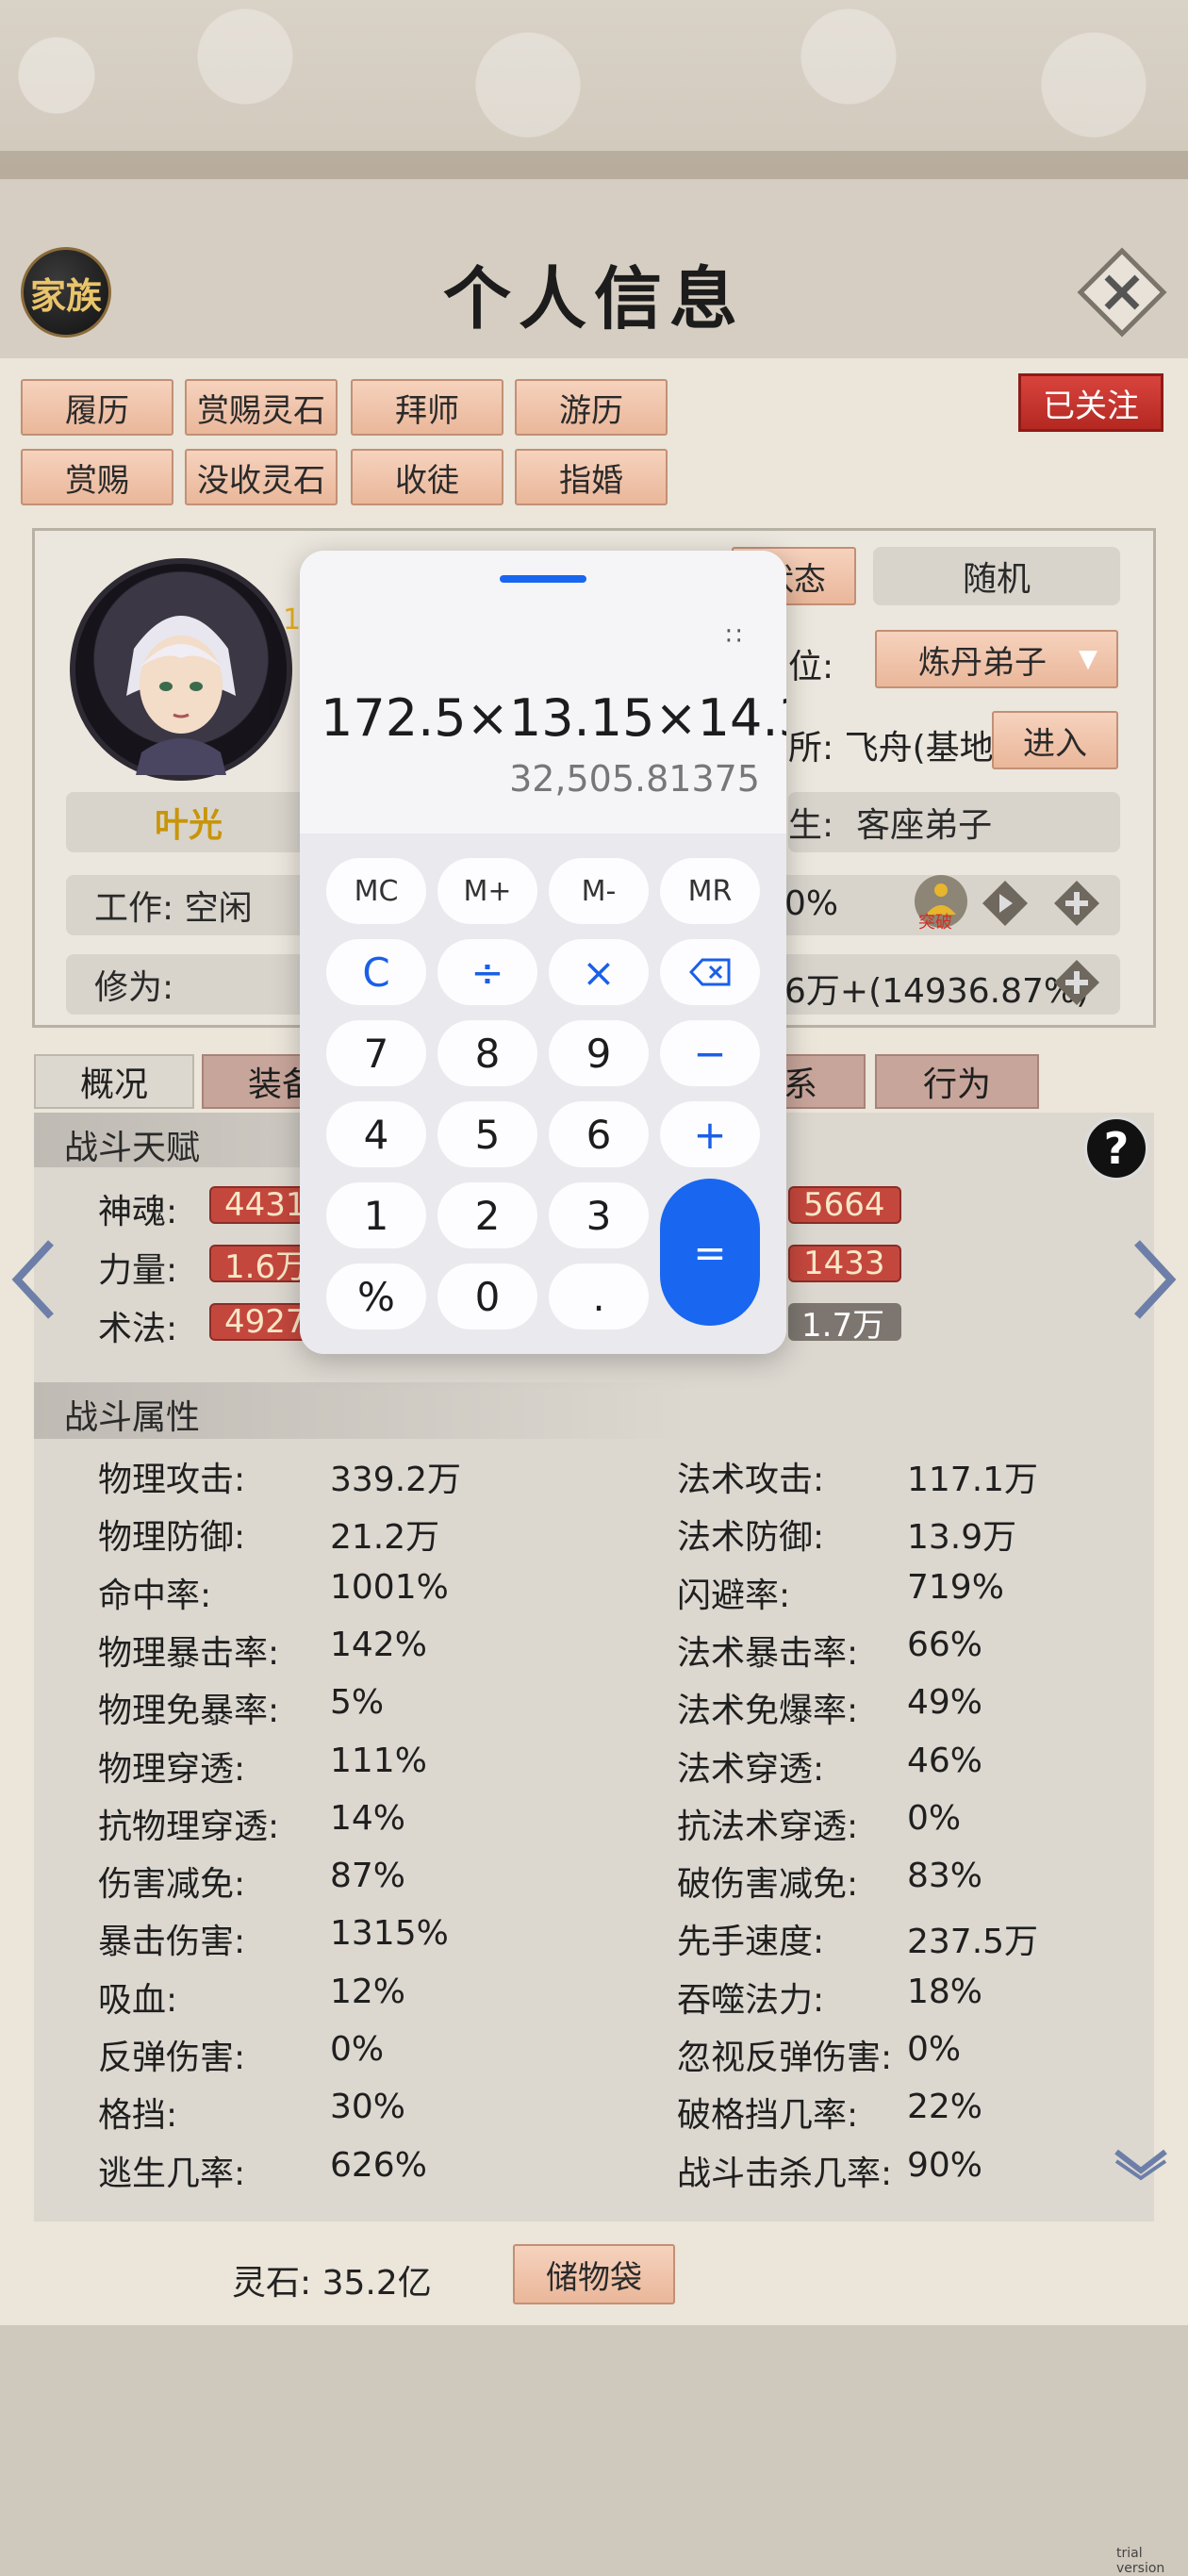  I want to click on cultivation-value: 6万+(14936.87%), so click(937, 991).